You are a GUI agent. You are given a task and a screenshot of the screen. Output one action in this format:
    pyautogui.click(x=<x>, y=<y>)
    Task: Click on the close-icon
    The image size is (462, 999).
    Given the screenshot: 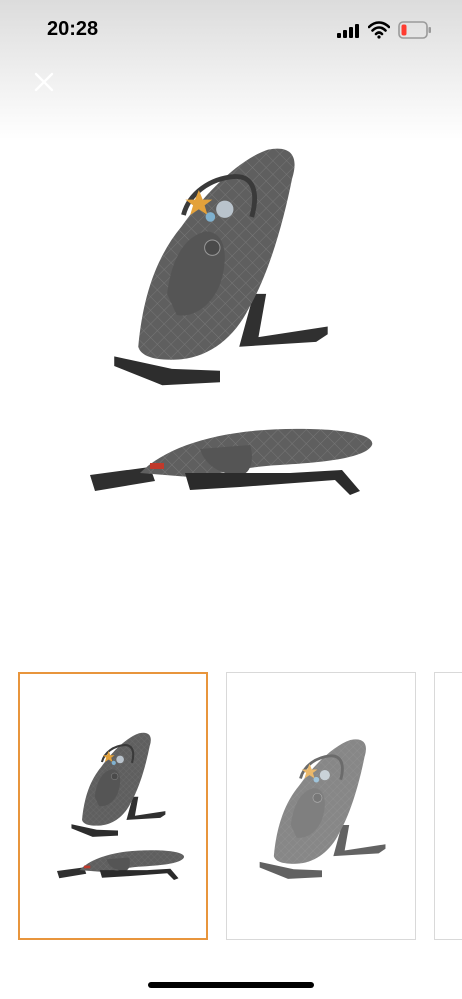 What is the action you would take?
    pyautogui.click(x=44, y=82)
    